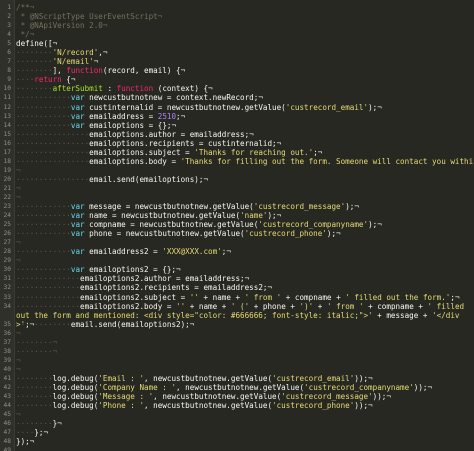 This screenshot has width=474, height=451. Describe the element at coordinates (237, 269) in the screenshot. I see `code-line: 30 ············var emailoptions2 = {};¬` at that location.